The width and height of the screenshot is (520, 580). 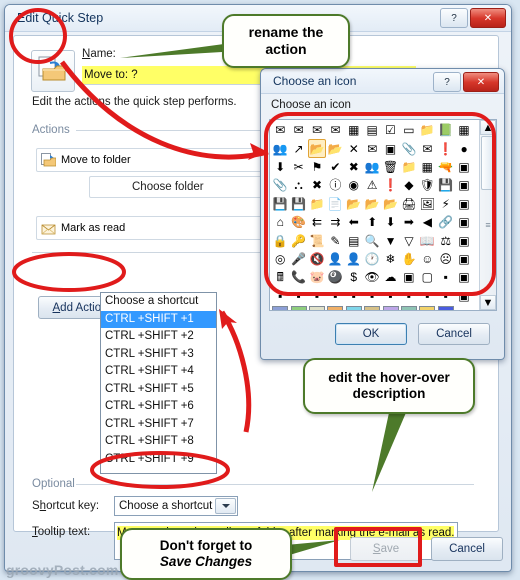 What do you see at coordinates (487, 215) in the screenshot?
I see `icon-grid-scrollbar: ▲ ≡ ▼` at bounding box center [487, 215].